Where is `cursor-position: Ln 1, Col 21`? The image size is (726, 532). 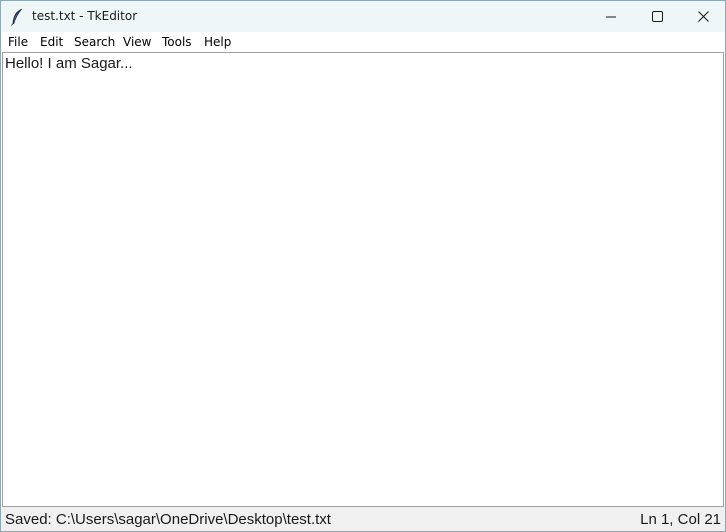
cursor-position: Ln 1, Col 21 is located at coordinates (680, 519).